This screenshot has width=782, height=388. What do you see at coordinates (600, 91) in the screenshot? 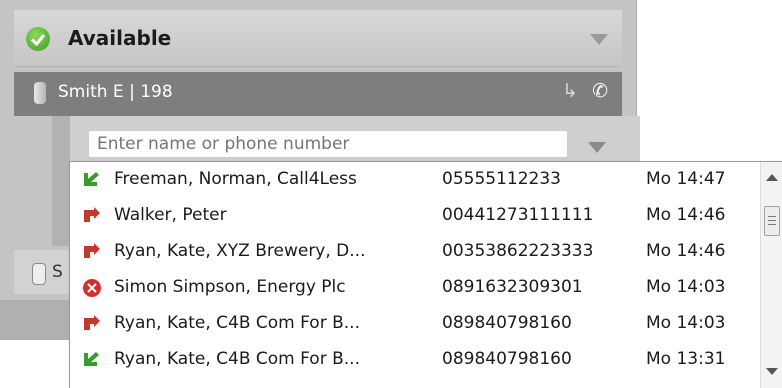
I see `phone-call-icon: ✆` at bounding box center [600, 91].